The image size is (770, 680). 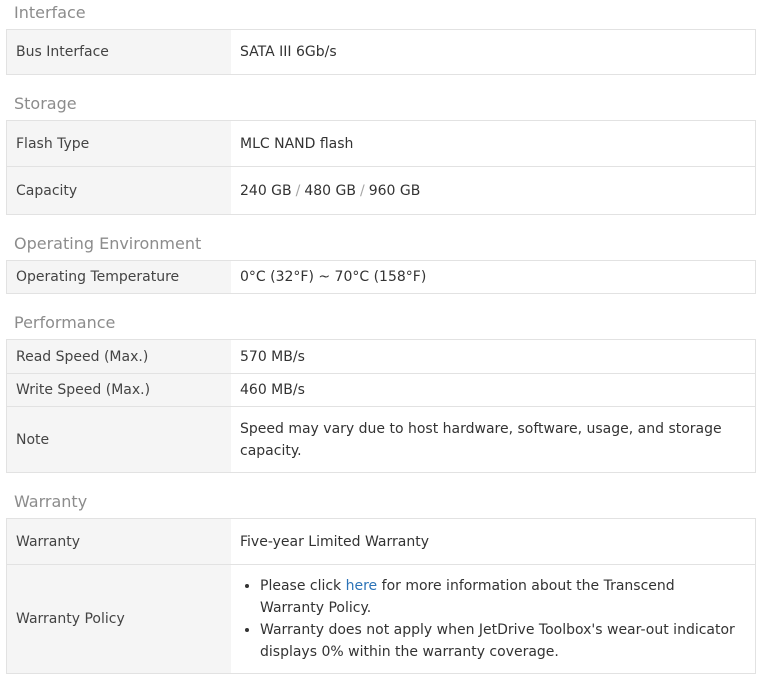 What do you see at coordinates (108, 243) in the screenshot?
I see `section-title-environment: Operating Environment` at bounding box center [108, 243].